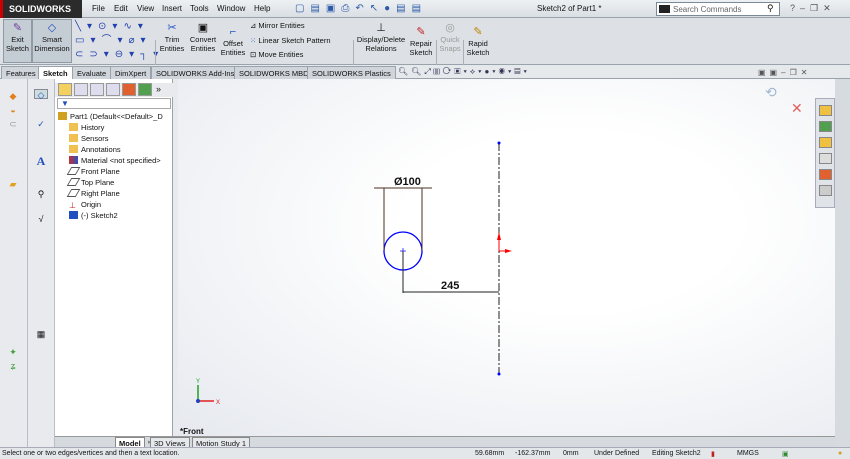 Image resolution: width=850 pixels, height=459 pixels. I want to click on origin-x-arrow, so click(508, 251).